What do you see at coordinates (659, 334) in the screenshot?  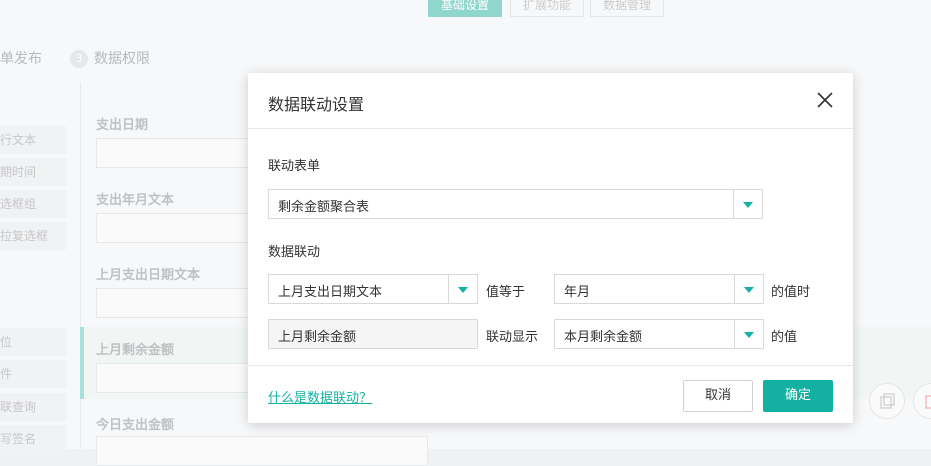 I see `rule2-target-select: 本月剩余金额` at bounding box center [659, 334].